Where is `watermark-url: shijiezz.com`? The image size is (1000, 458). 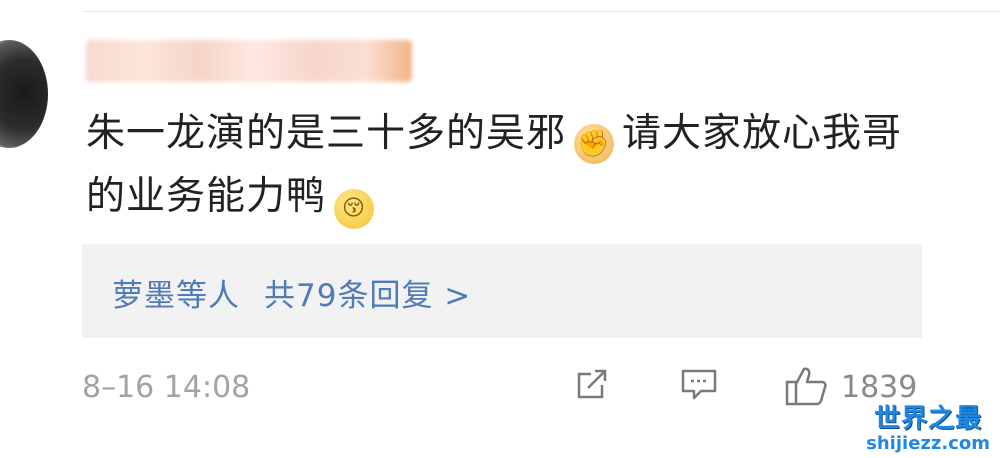
watermark-url: shijiezz.com is located at coordinates (928, 443).